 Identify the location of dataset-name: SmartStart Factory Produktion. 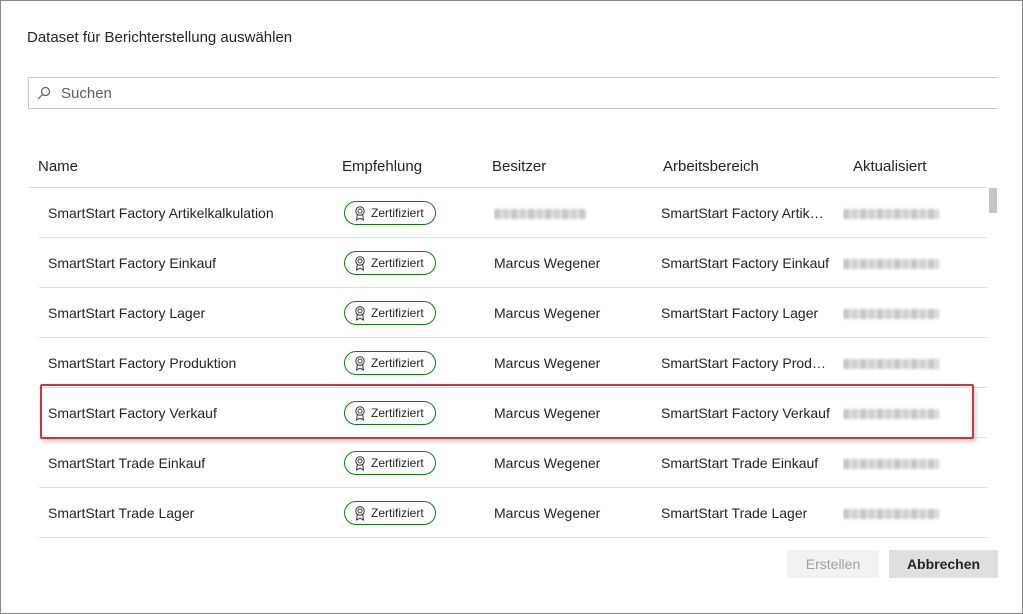
(142, 363).